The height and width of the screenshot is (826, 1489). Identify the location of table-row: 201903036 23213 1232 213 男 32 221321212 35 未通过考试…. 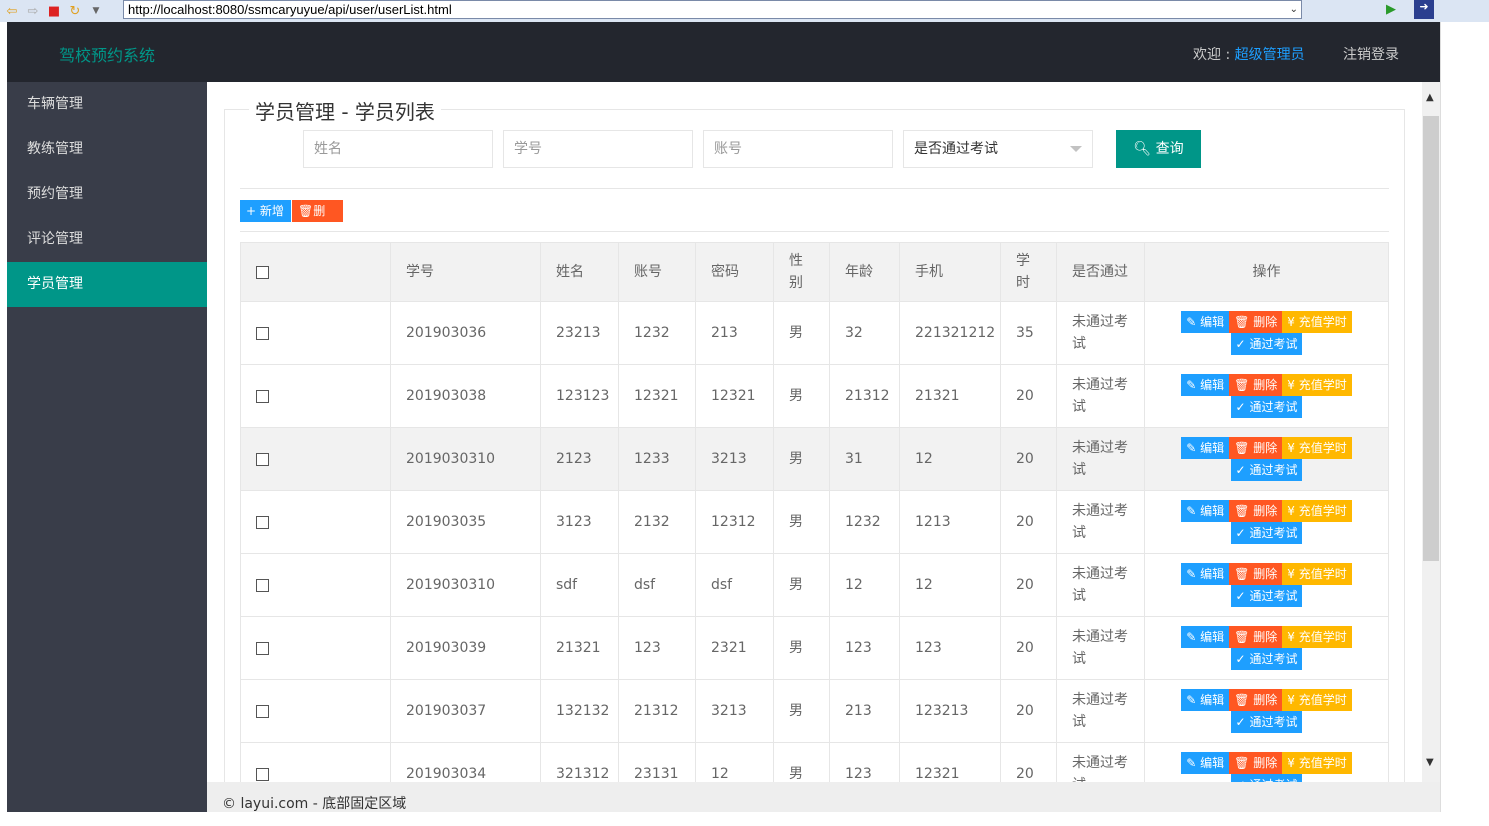
(814, 333).